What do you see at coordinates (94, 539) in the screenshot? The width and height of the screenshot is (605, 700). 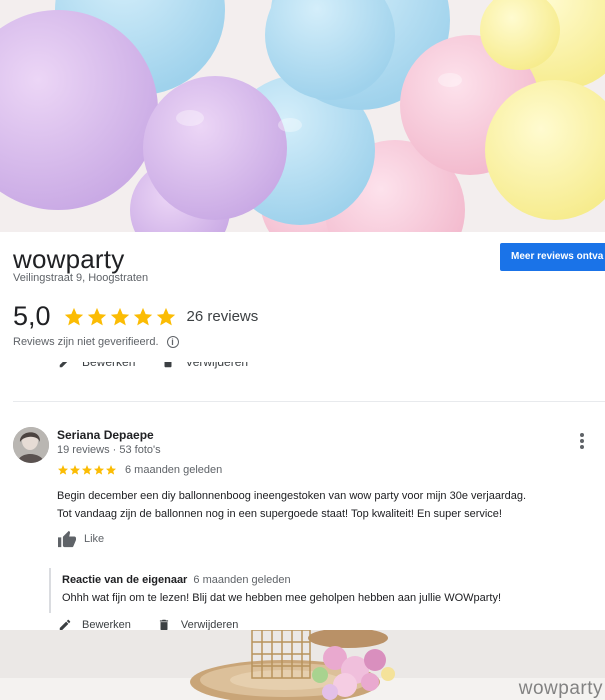 I see `like-label: Like` at bounding box center [94, 539].